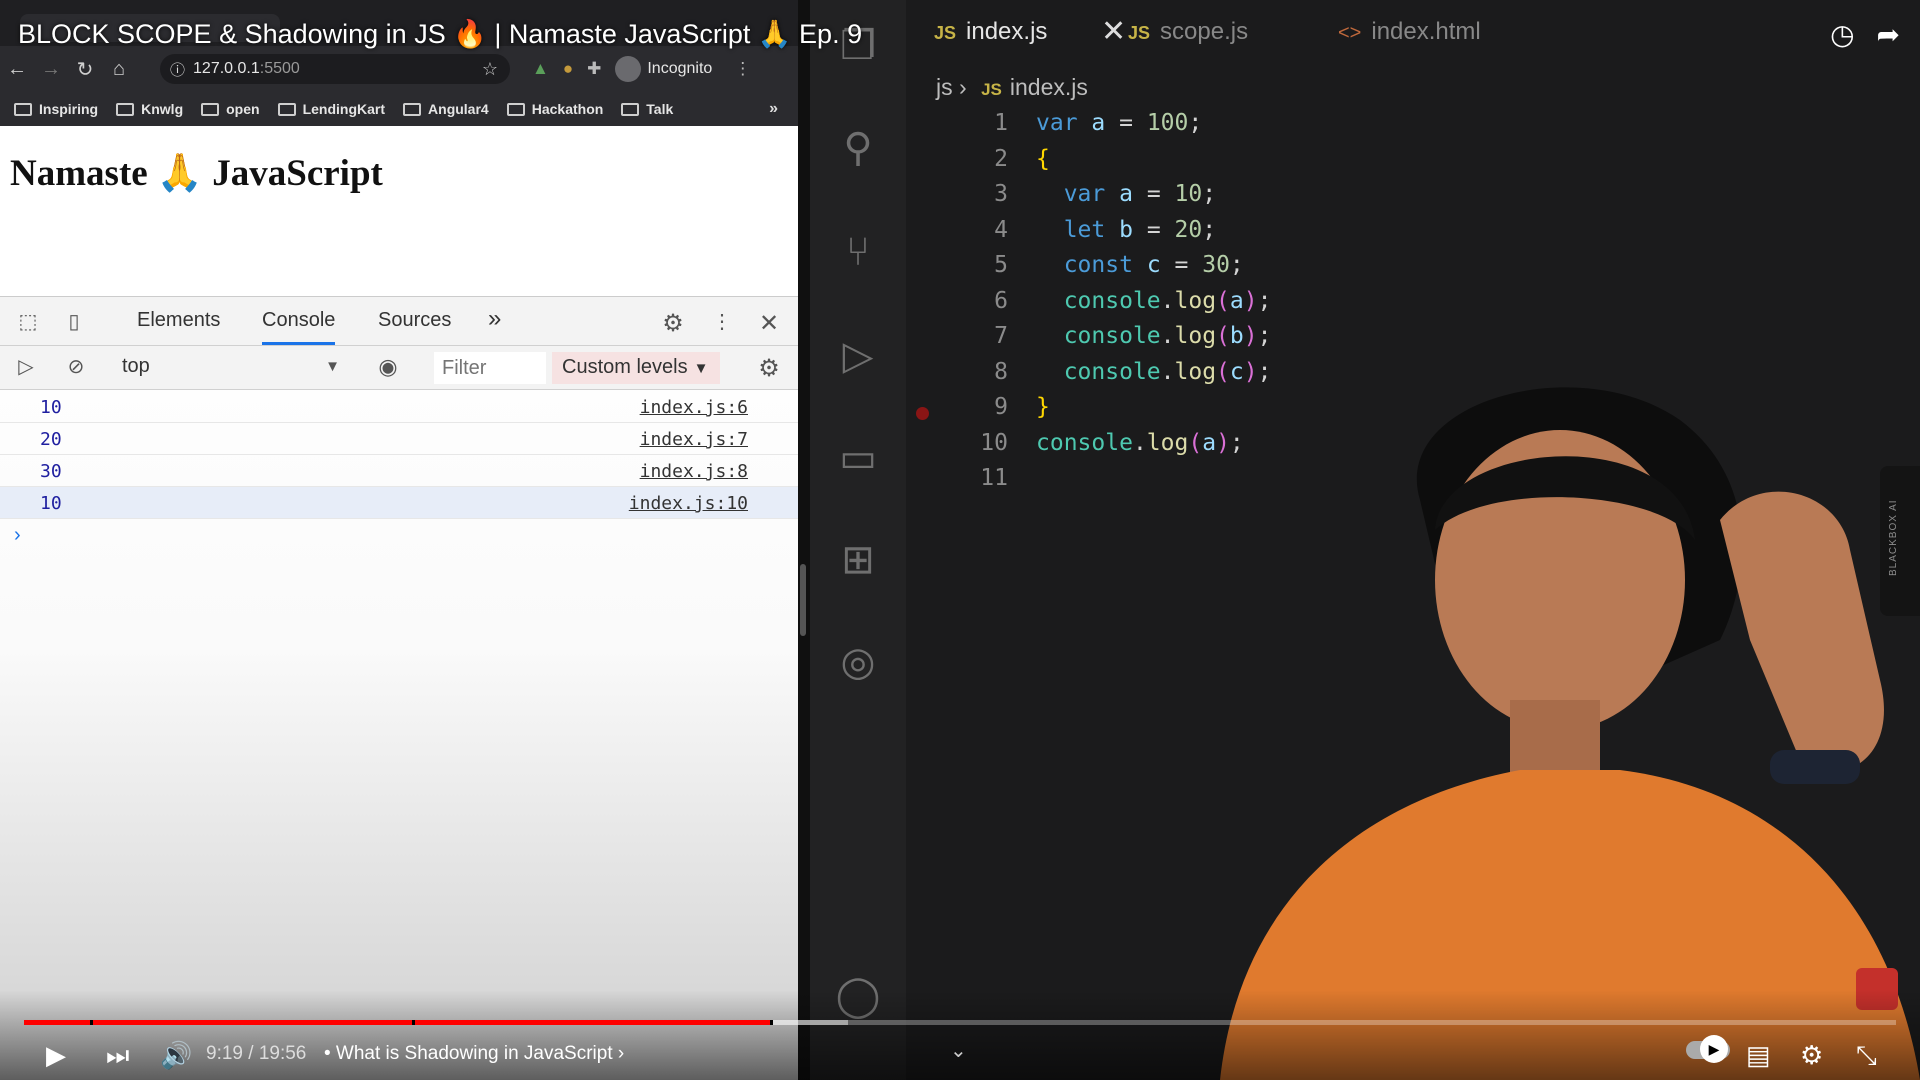  Describe the element at coordinates (299, 327) in the screenshot. I see `tab-console: Console` at that location.